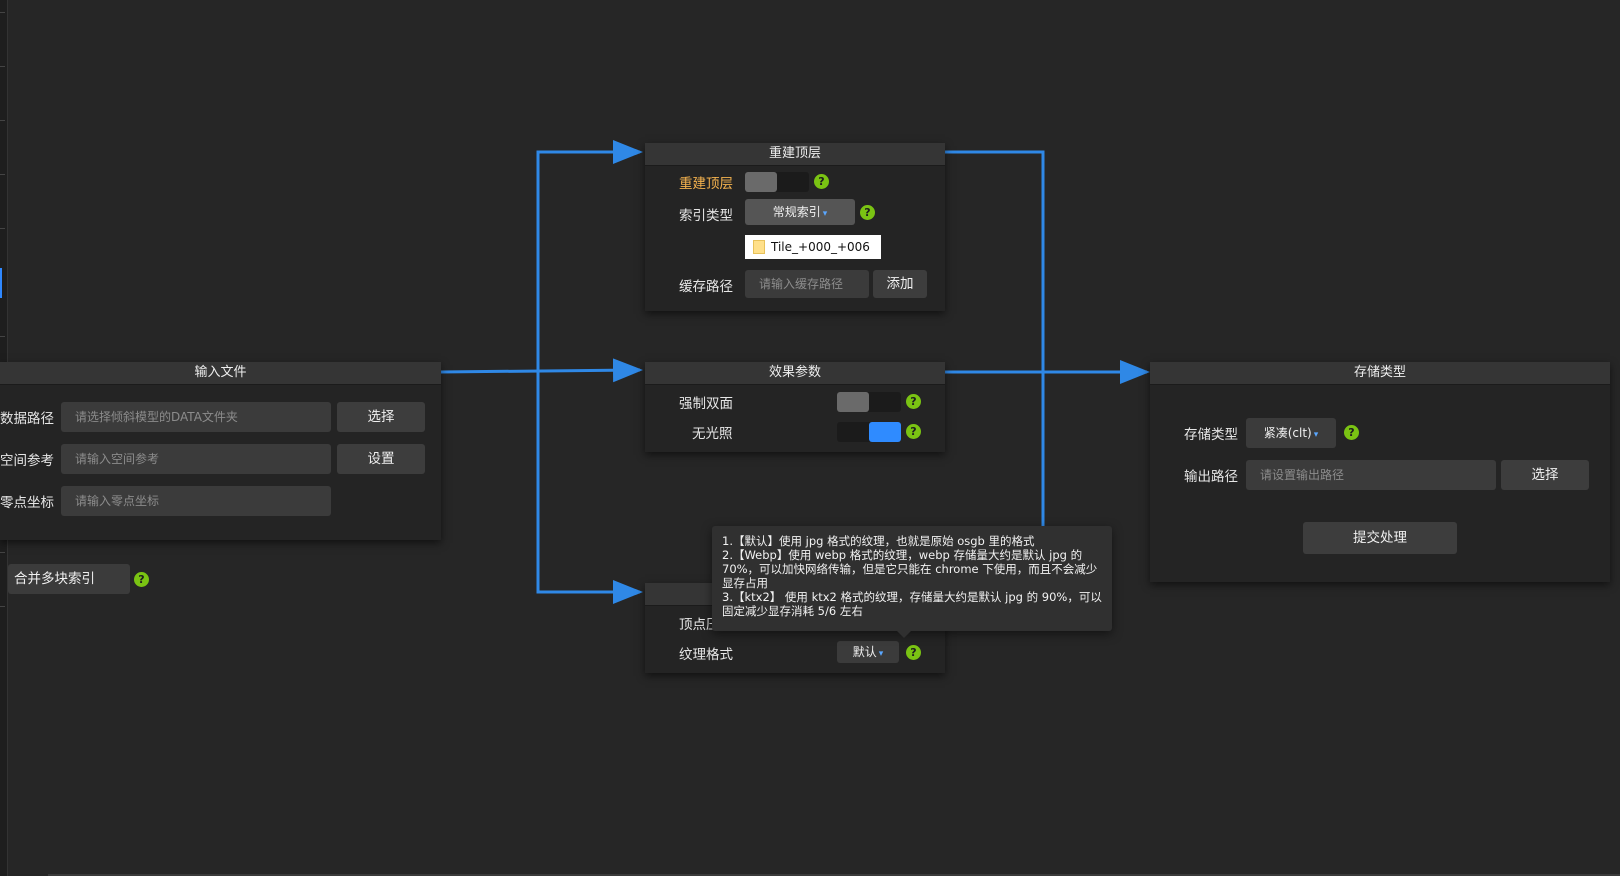 The width and height of the screenshot is (1620, 876). I want to click on zero-point-input: 请输入零点坐标, so click(196, 501).